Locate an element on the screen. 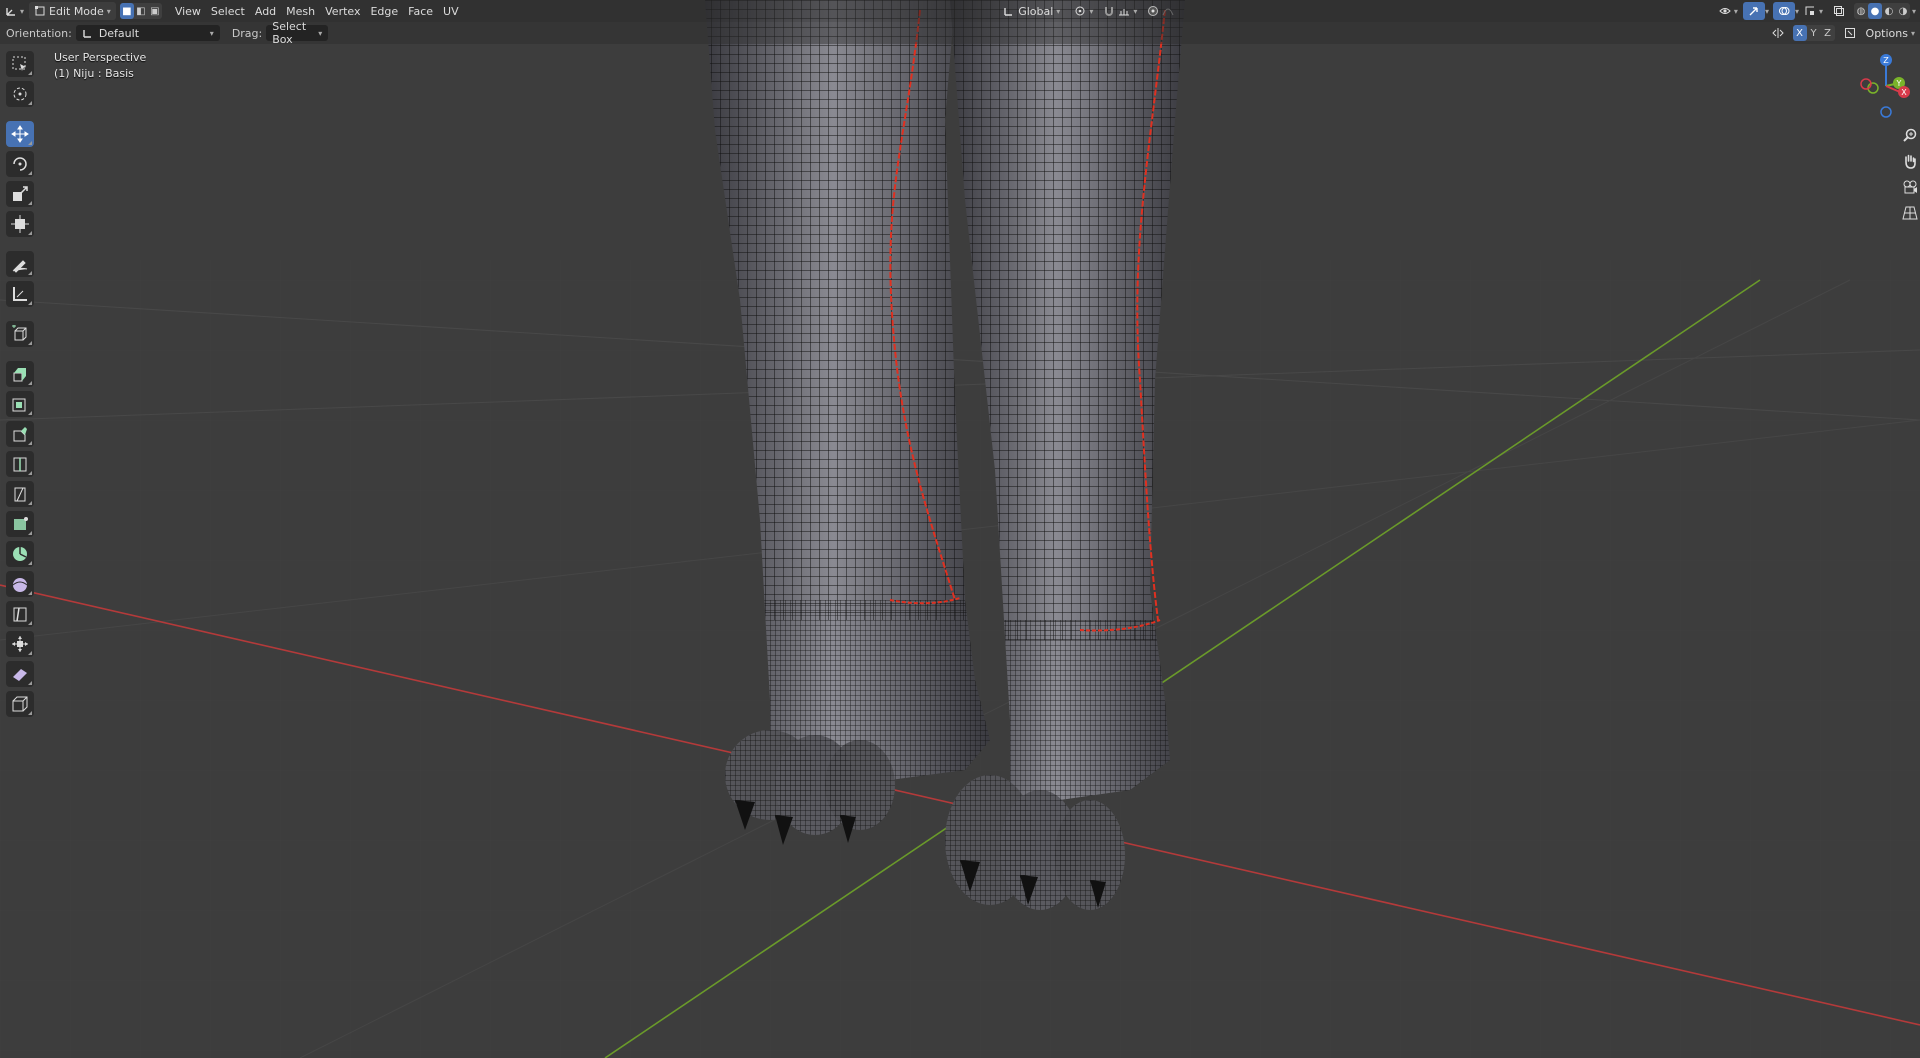 The height and width of the screenshot is (1058, 1920). axes-icon is located at coordinates (10, 12).